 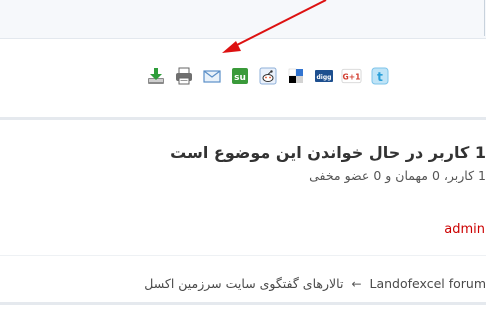 What do you see at coordinates (397, 175) in the screenshot?
I see `viewers-subtitle: 1 کاربر، 0 مهمان و 0 عضو مخفی` at bounding box center [397, 175].